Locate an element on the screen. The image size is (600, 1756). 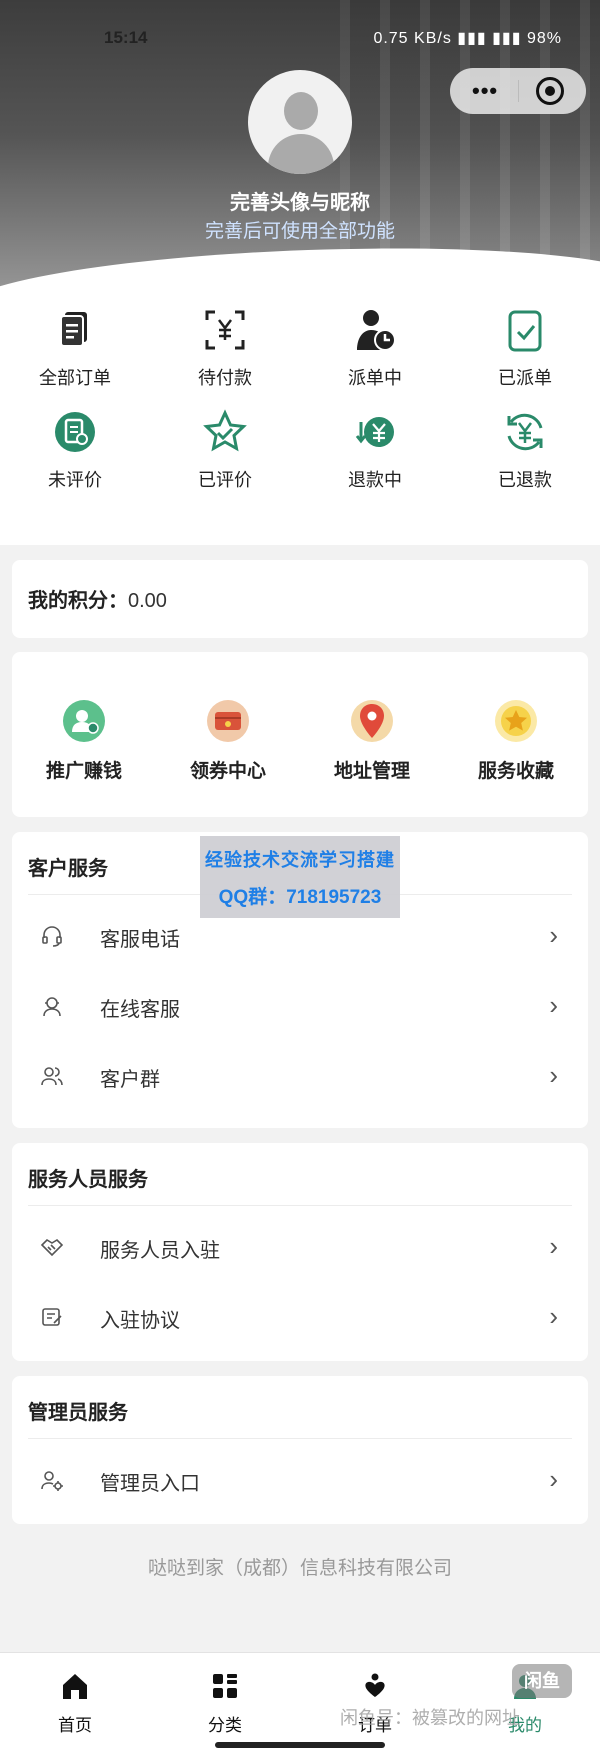
agent-icon is located at coordinates (52, 1006).